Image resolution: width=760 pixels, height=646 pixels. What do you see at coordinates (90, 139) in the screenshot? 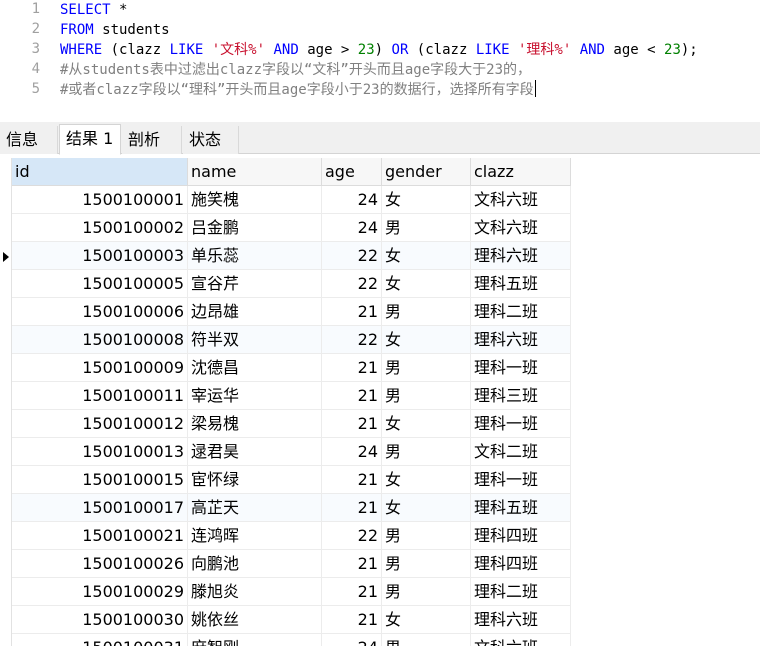
I see `tab-result-1: 结果 1` at bounding box center [90, 139].